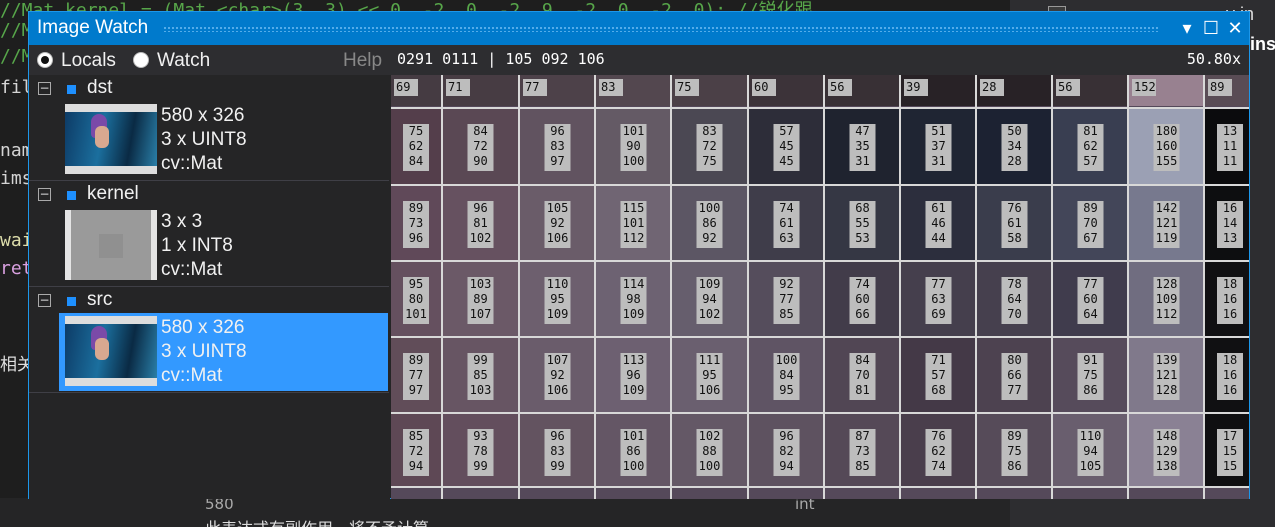  I want to click on pixel-value: 88, so click(709, 451).